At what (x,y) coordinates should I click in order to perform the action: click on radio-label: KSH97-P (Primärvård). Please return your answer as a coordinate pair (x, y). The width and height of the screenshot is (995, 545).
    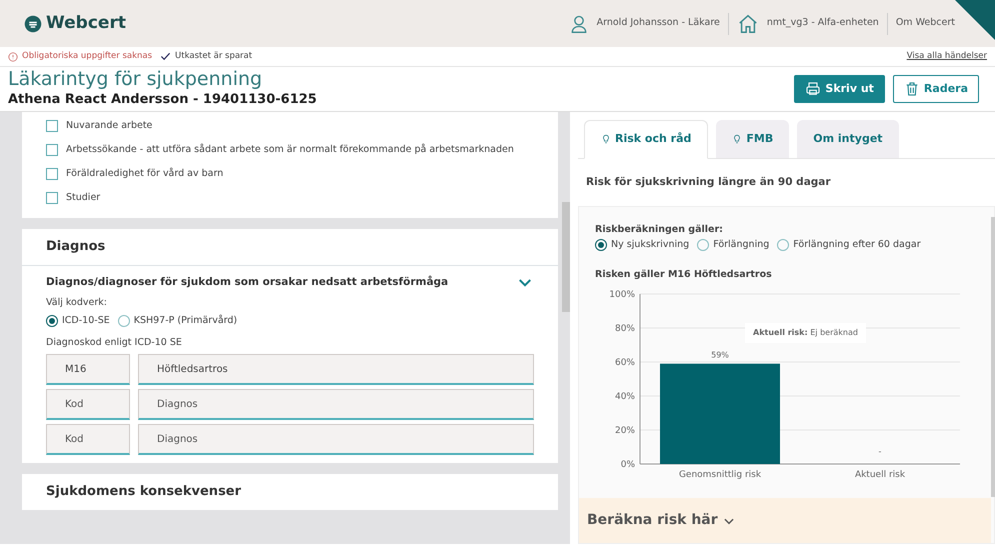
    Looking at the image, I should click on (186, 321).